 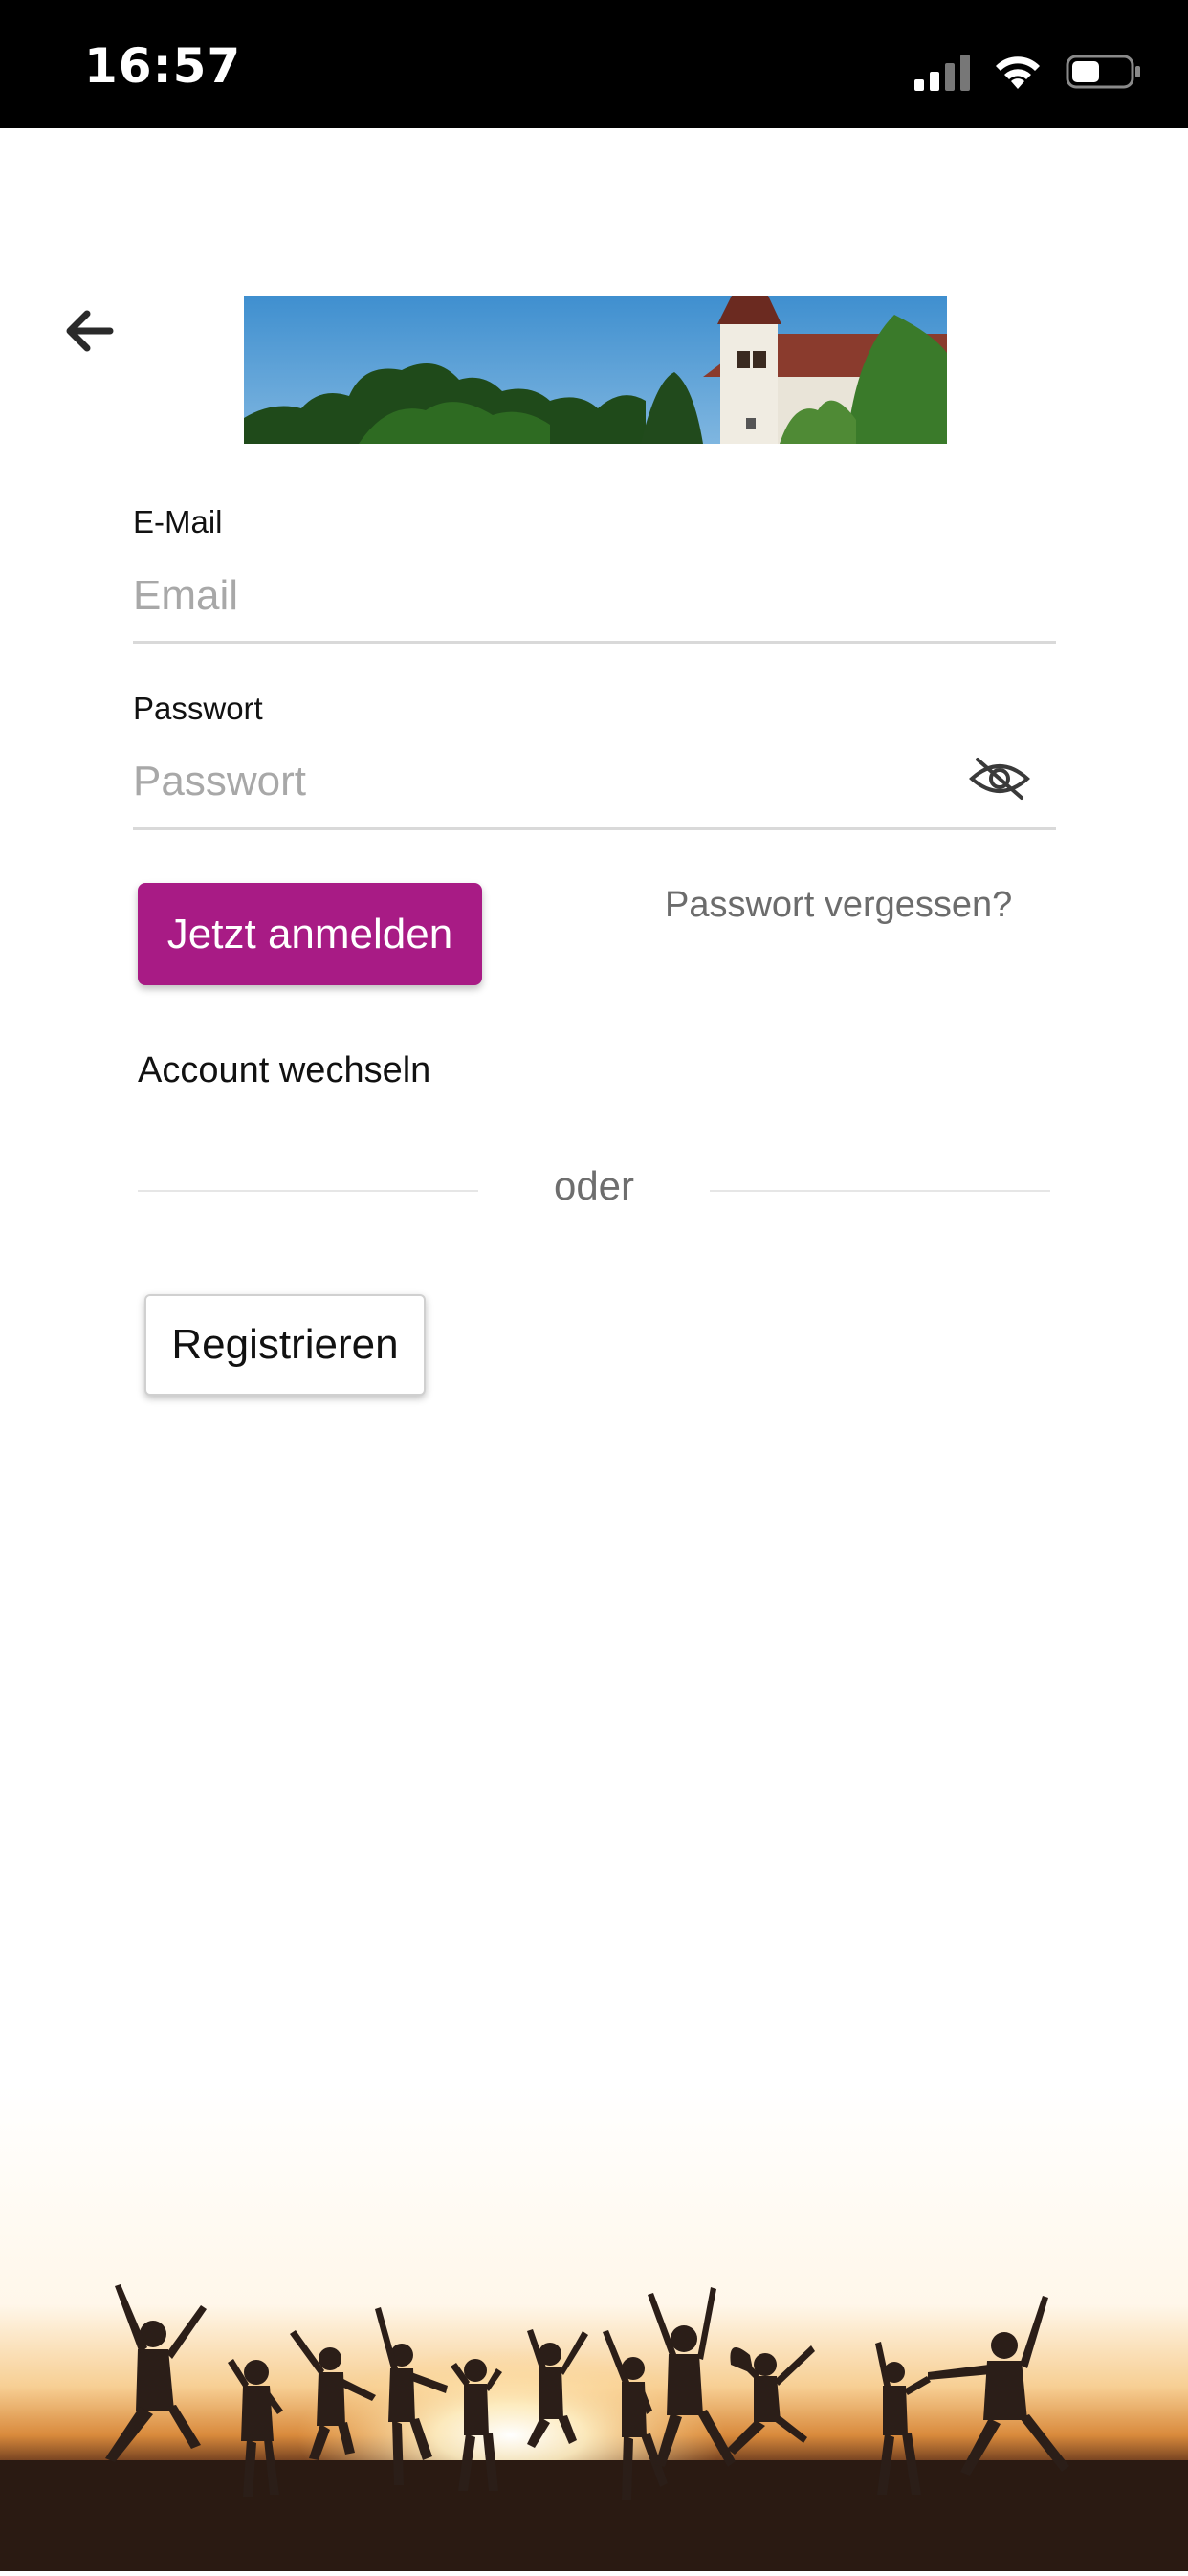 What do you see at coordinates (1103, 72) in the screenshot?
I see `battery-icon` at bounding box center [1103, 72].